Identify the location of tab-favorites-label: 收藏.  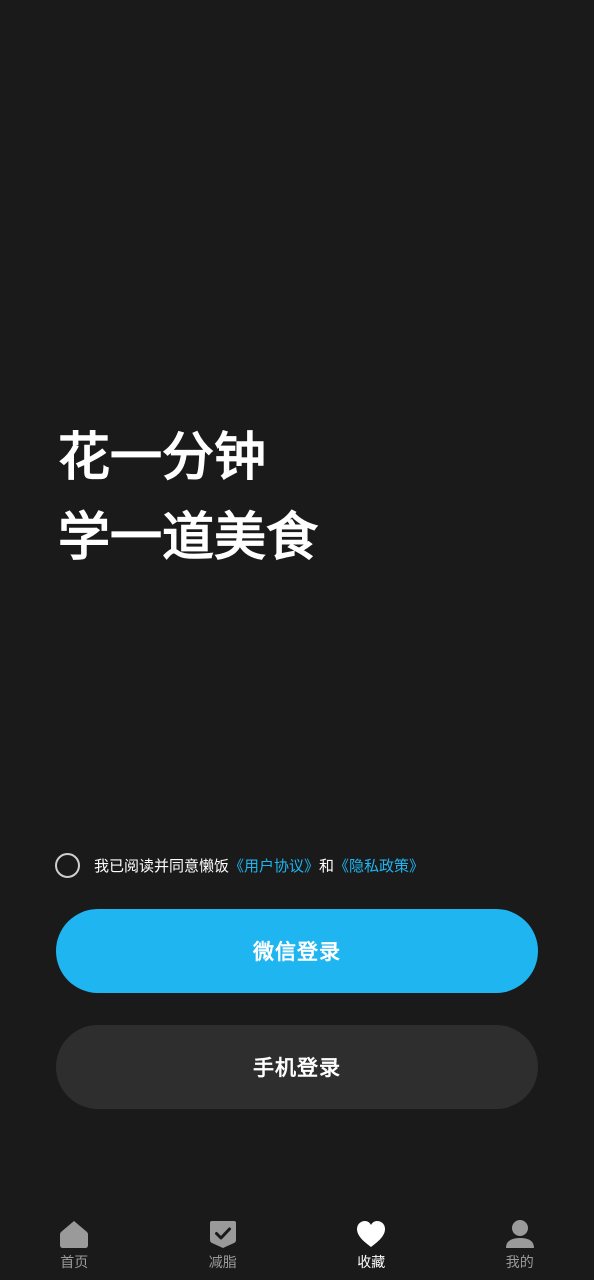
(371, 1263).